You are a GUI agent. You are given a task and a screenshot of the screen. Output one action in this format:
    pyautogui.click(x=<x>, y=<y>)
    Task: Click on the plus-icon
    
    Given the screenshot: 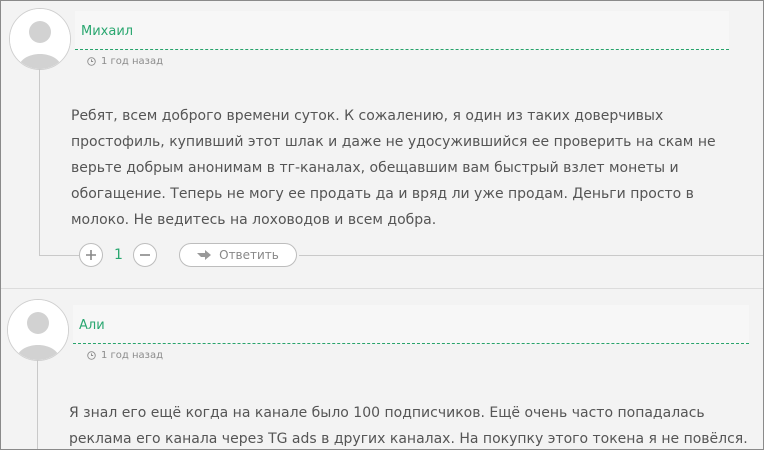 What is the action you would take?
    pyautogui.click(x=91, y=255)
    